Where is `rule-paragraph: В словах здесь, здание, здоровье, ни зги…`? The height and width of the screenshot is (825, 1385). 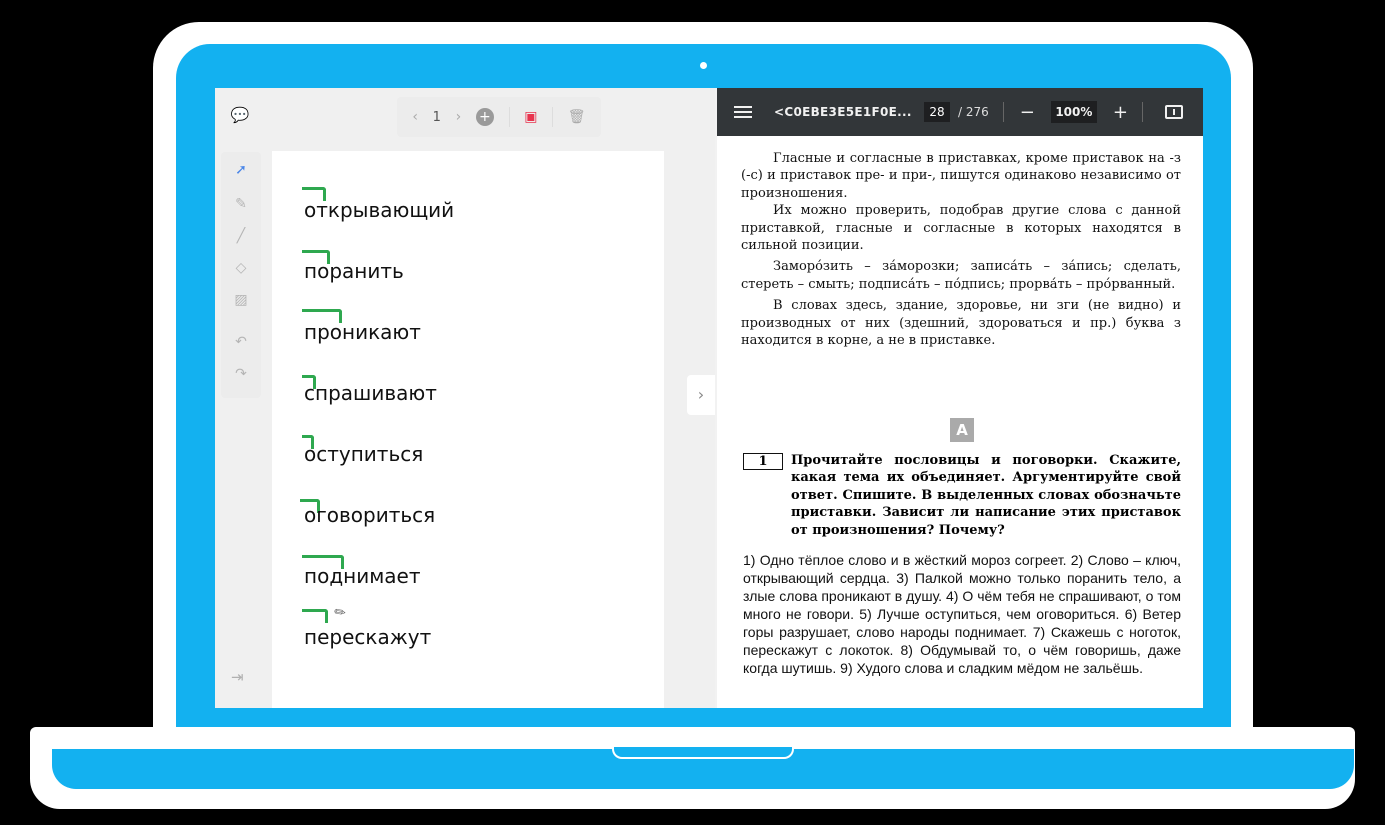 rule-paragraph: В словах здесь, здание, здоровье, ни зги… is located at coordinates (961, 323).